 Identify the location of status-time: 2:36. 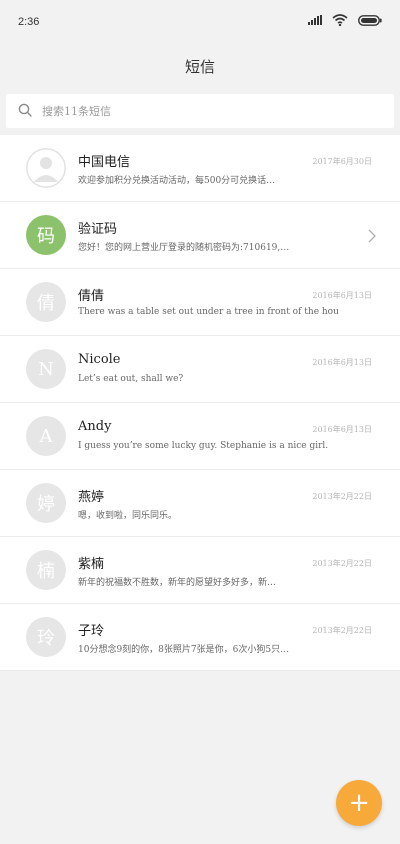
(29, 22).